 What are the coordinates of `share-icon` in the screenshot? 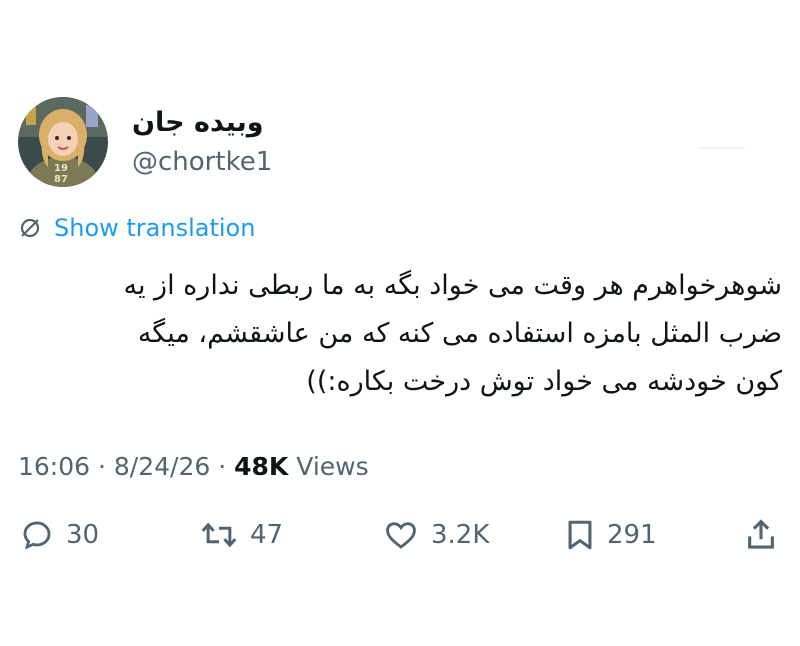 It's located at (761, 535).